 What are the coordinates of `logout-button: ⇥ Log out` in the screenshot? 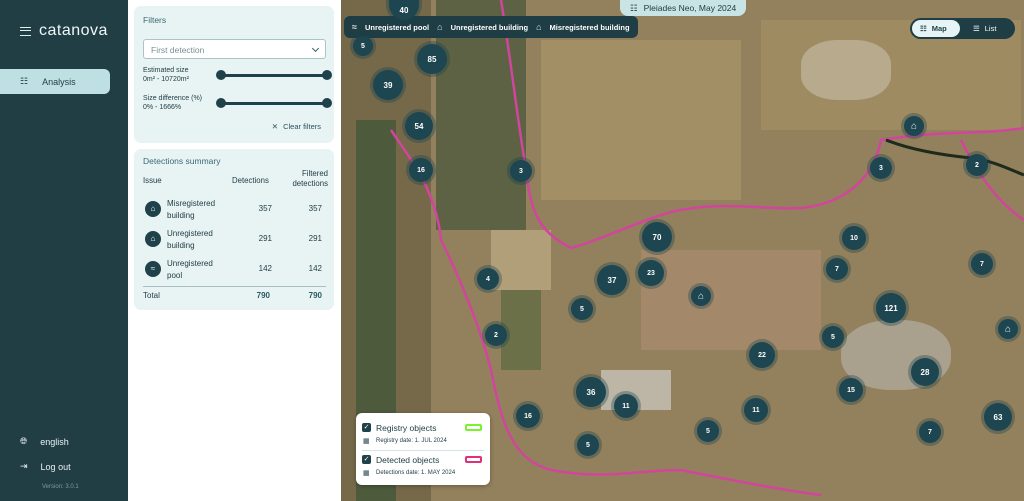 It's located at (45, 466).